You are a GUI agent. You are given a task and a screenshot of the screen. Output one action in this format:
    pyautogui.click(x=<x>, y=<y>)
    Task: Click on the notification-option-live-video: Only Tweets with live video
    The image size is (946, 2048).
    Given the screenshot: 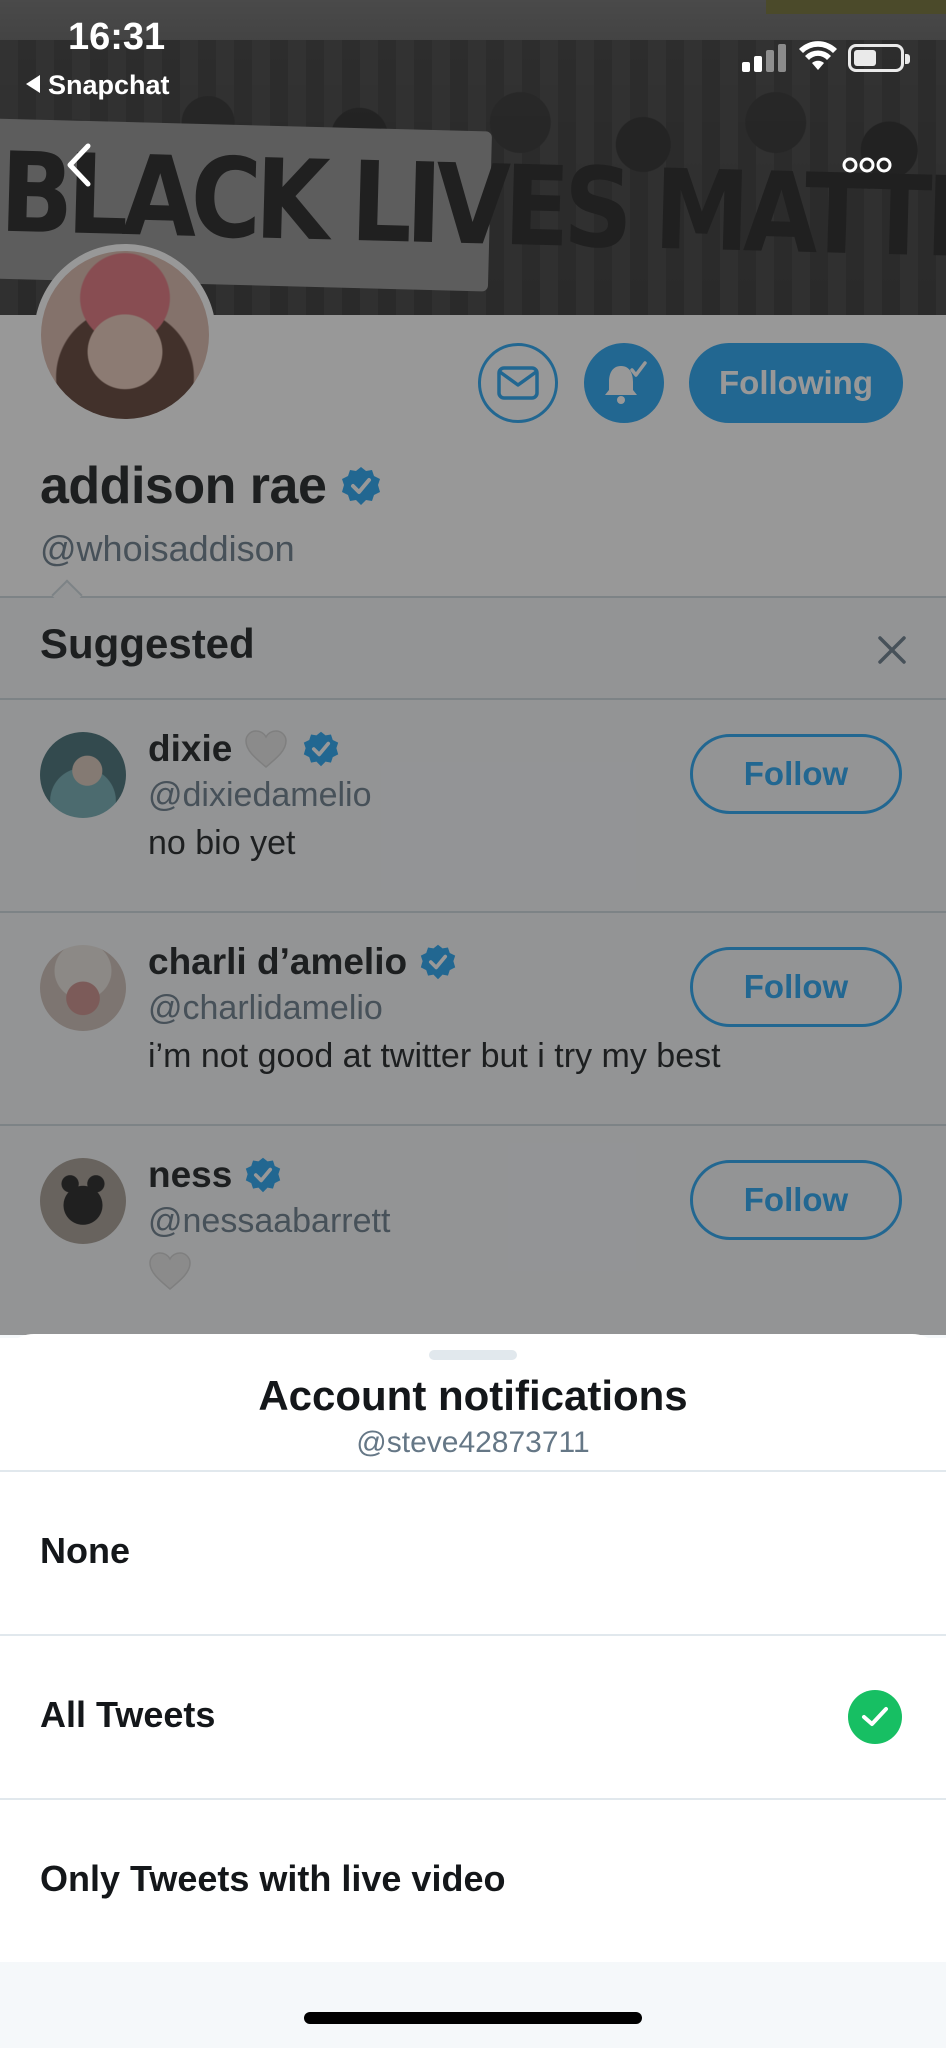 What is the action you would take?
    pyautogui.click(x=473, y=1881)
    